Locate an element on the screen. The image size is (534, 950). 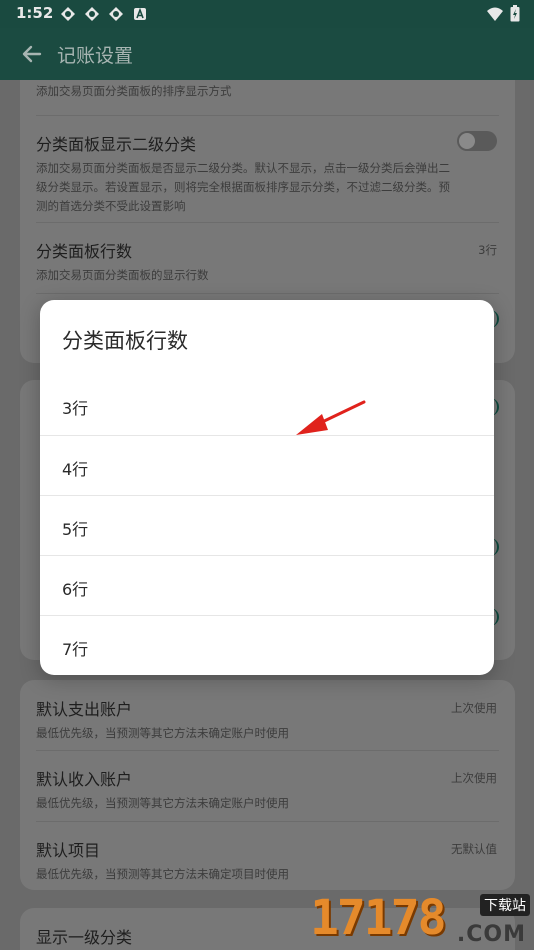
app-bar: 记账设置 is located at coordinates (267, 54).